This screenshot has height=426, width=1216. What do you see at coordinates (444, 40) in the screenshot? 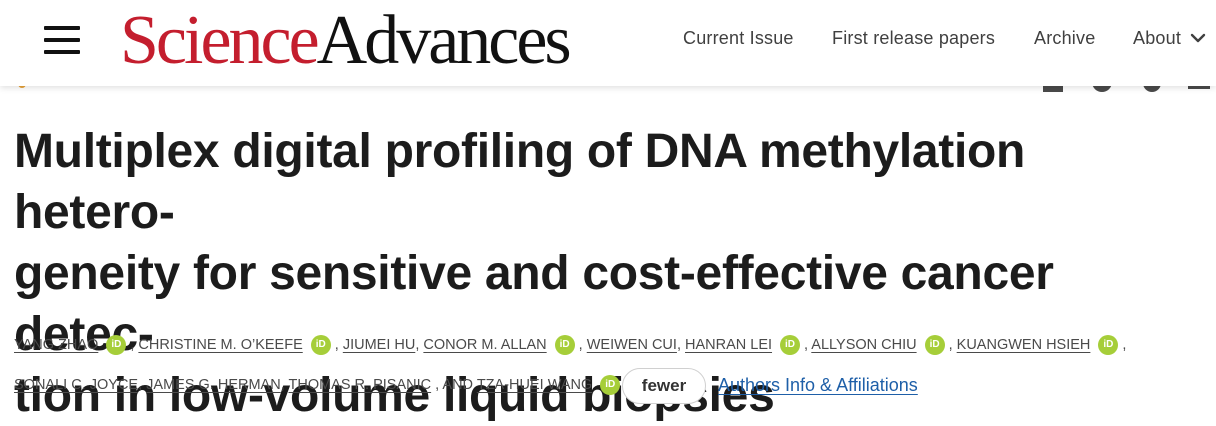
I see `logo-advances: Advances` at bounding box center [444, 40].